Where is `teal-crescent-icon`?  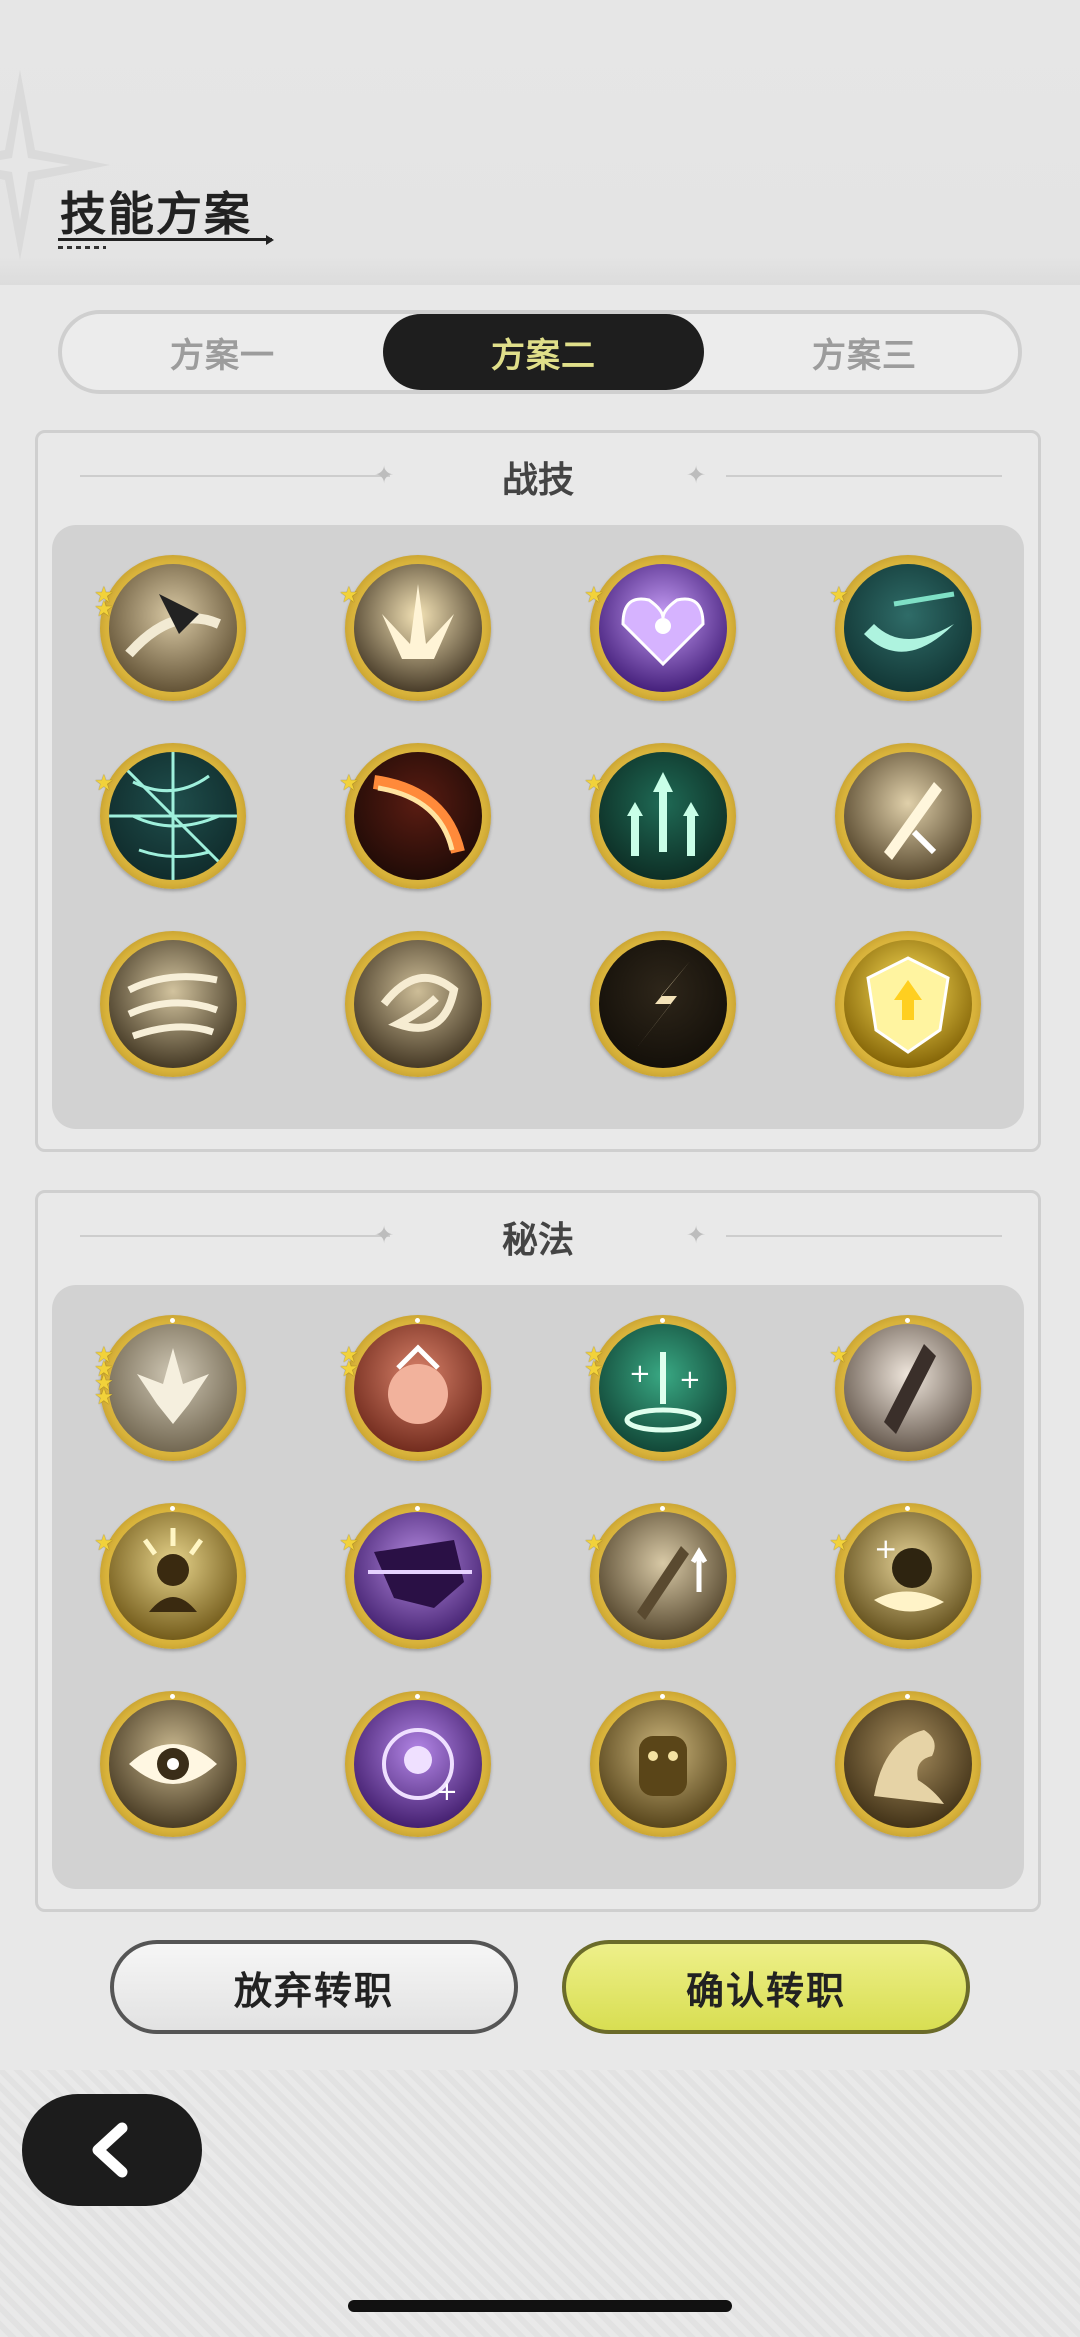
teal-crescent-icon is located at coordinates (908, 628).